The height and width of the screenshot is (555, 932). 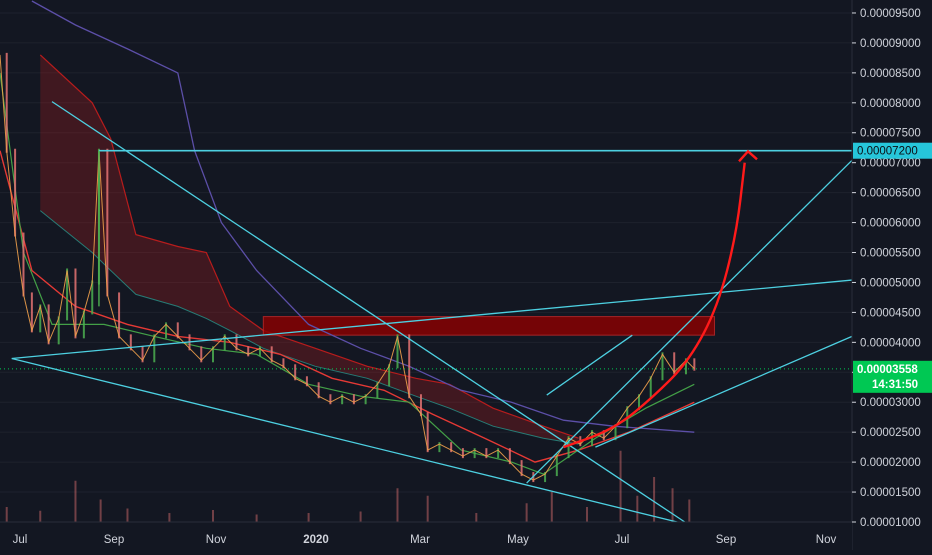 I want to click on time-tick-label: May, so click(x=518, y=540).